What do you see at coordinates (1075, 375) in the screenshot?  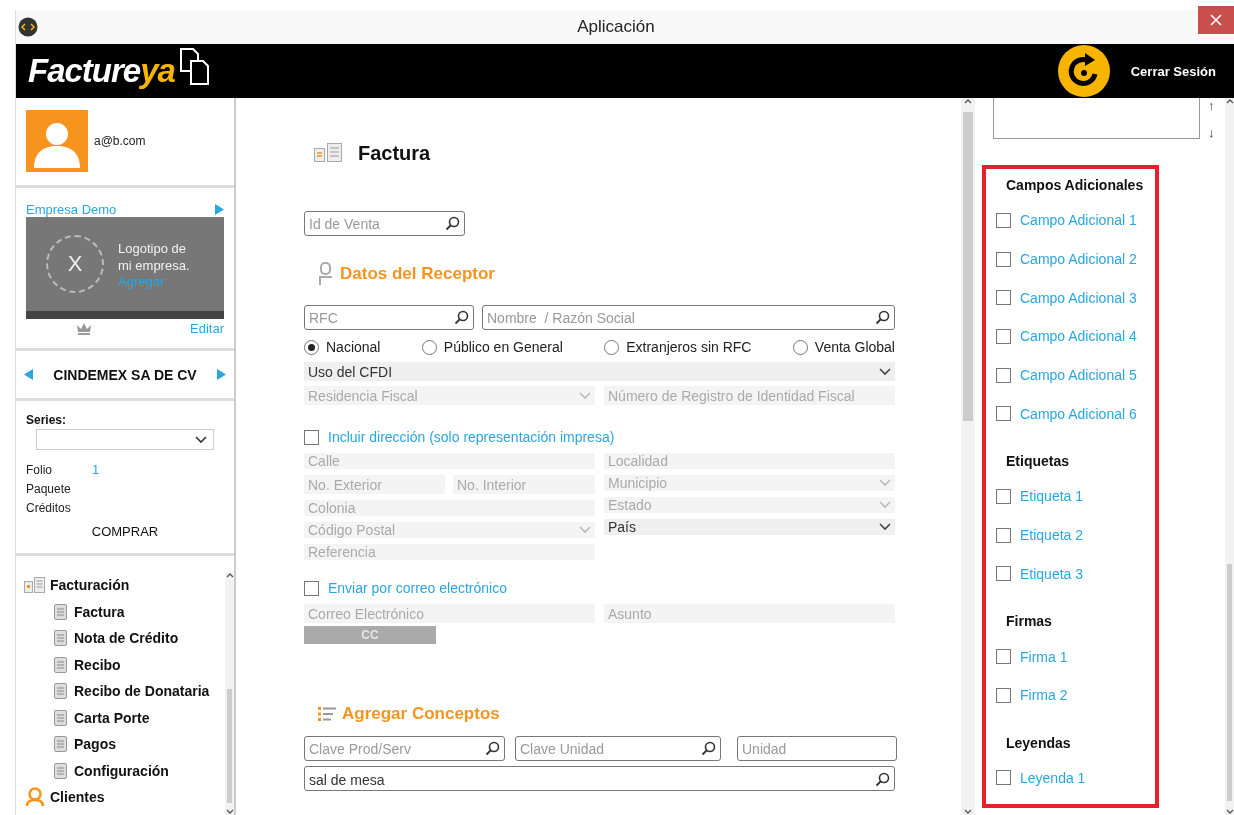 I see `option-checkbox: Campo Adicional 5` at bounding box center [1075, 375].